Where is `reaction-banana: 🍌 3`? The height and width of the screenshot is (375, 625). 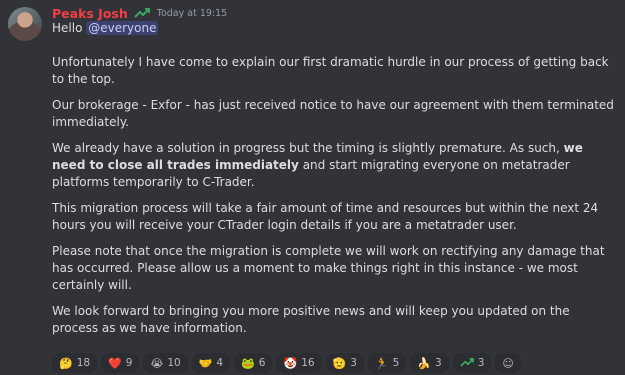
reaction-banana: 🍌 3 is located at coordinates (429, 363).